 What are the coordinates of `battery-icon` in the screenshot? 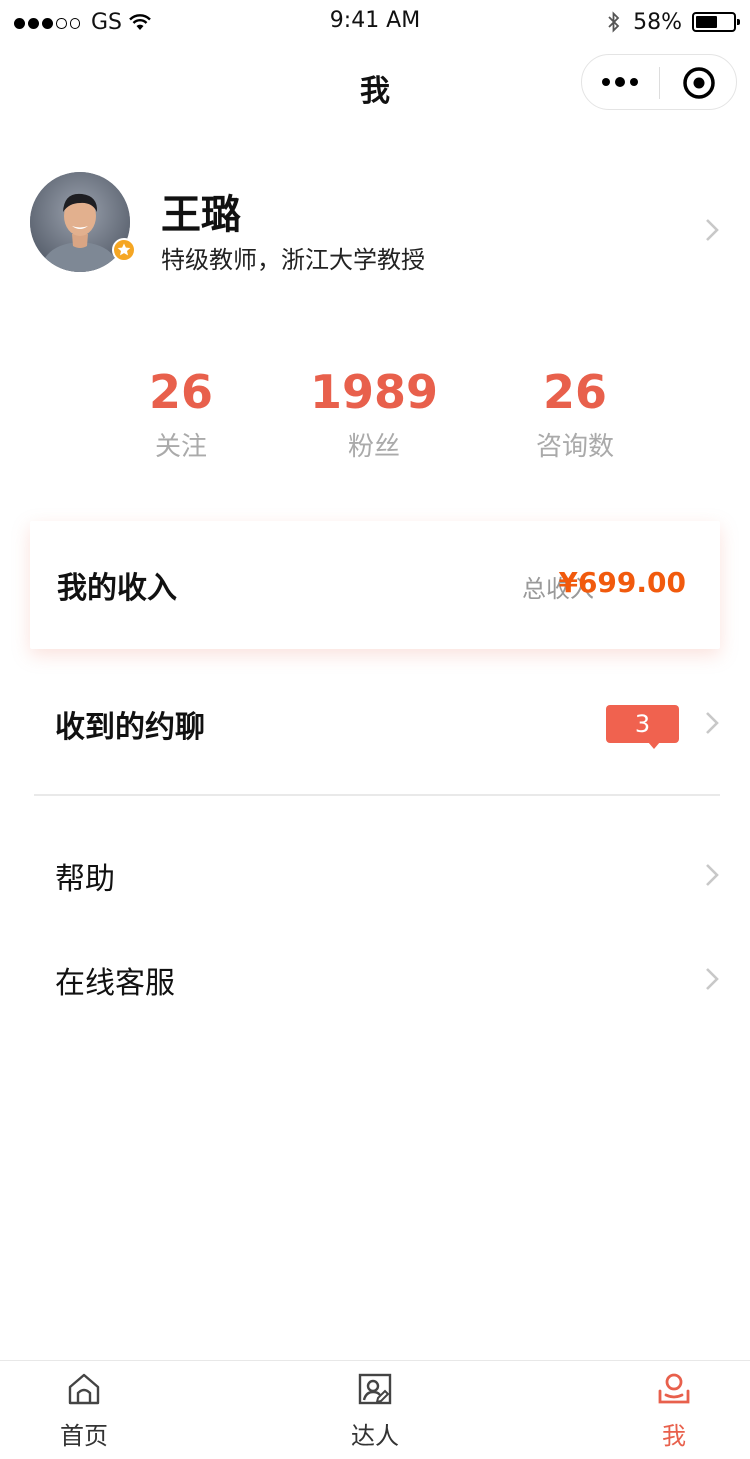 It's located at (716, 22).